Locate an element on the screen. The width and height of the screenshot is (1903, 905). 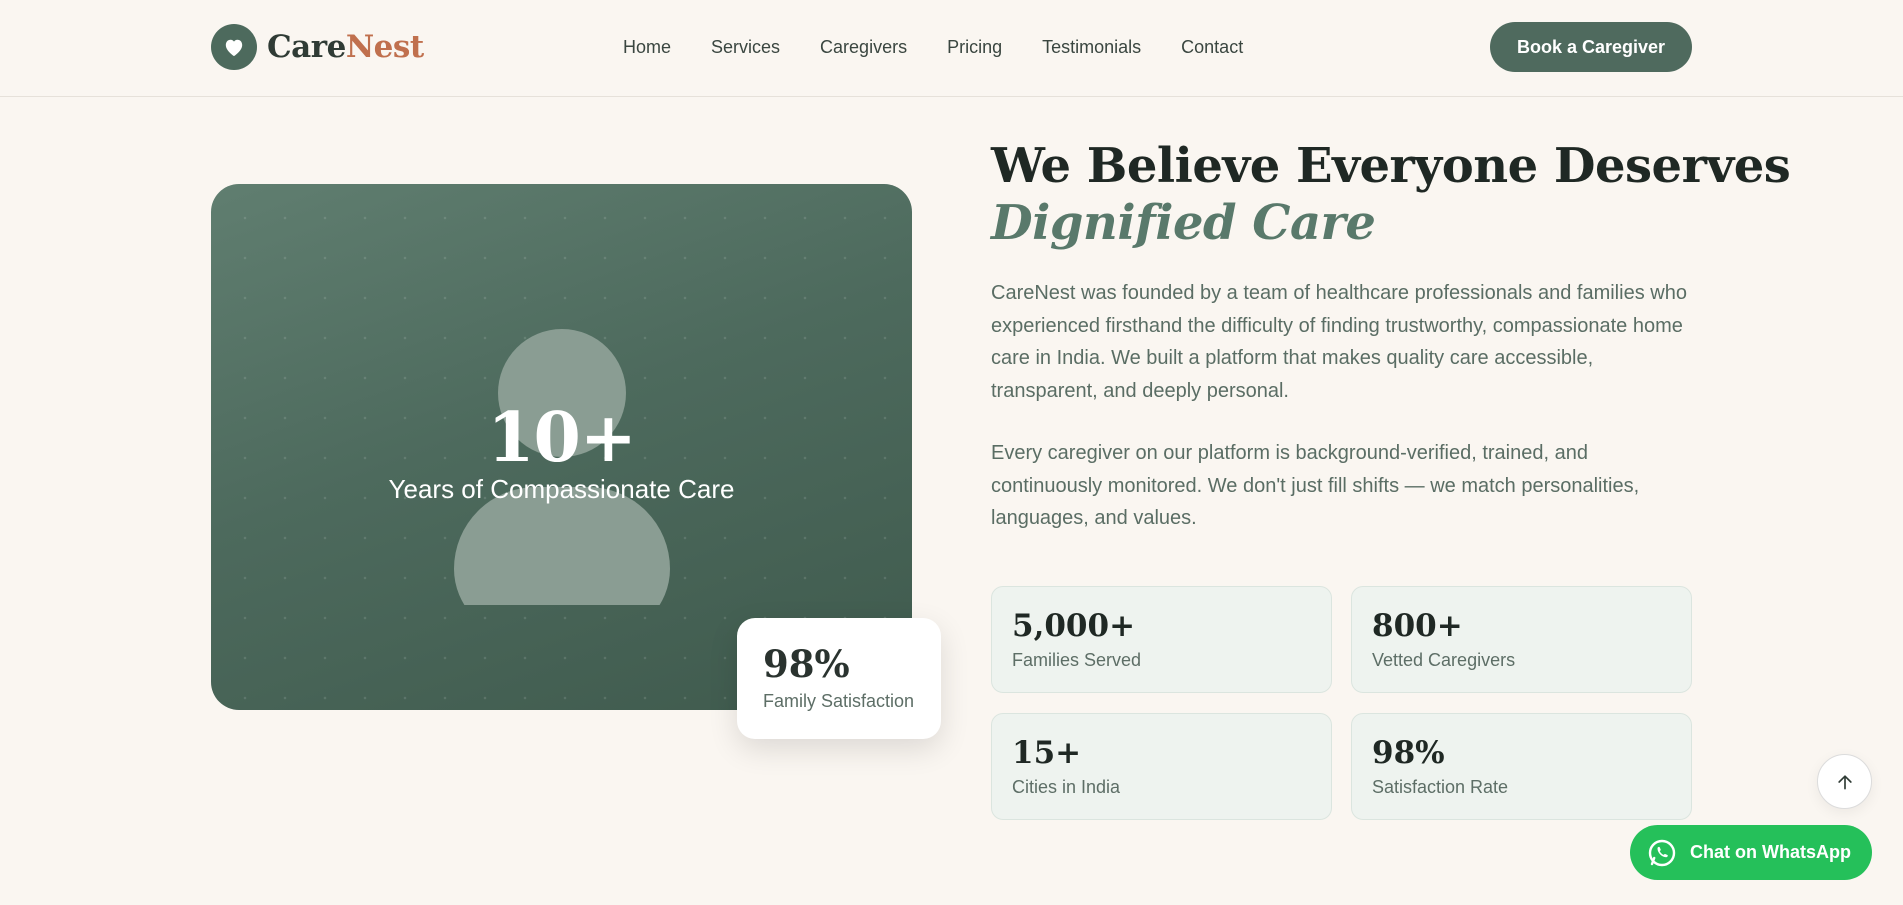
whatsapp-chat-button: Chat on WhatsApp is located at coordinates (1751, 852).